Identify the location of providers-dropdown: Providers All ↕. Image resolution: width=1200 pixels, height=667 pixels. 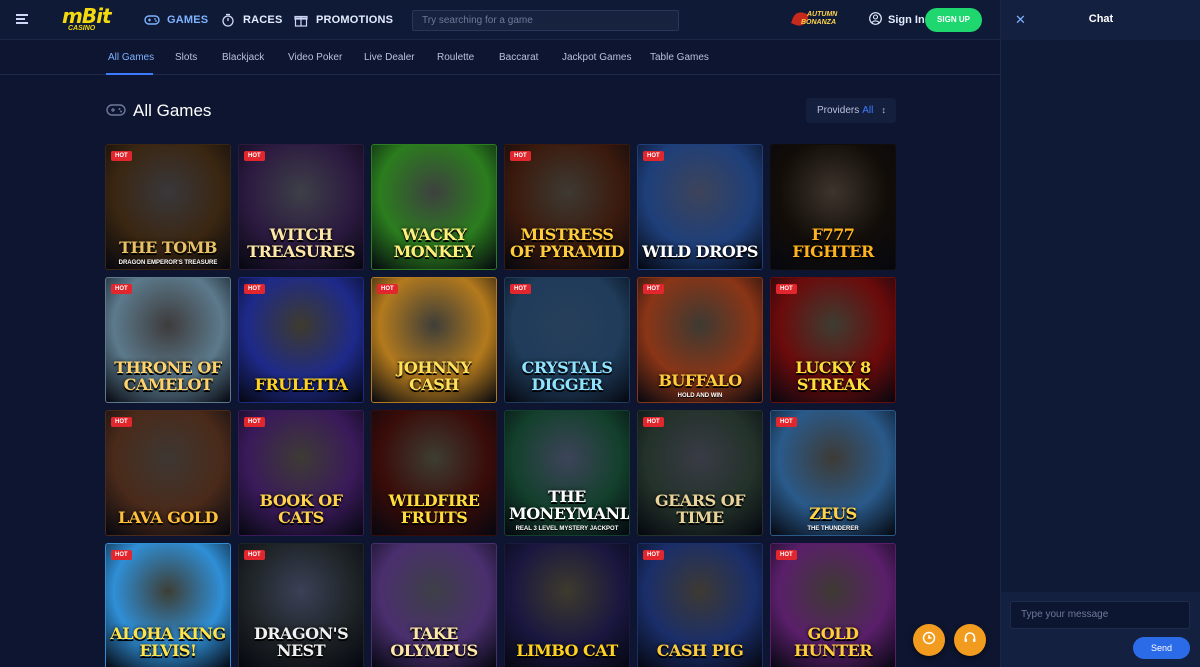
(851, 110).